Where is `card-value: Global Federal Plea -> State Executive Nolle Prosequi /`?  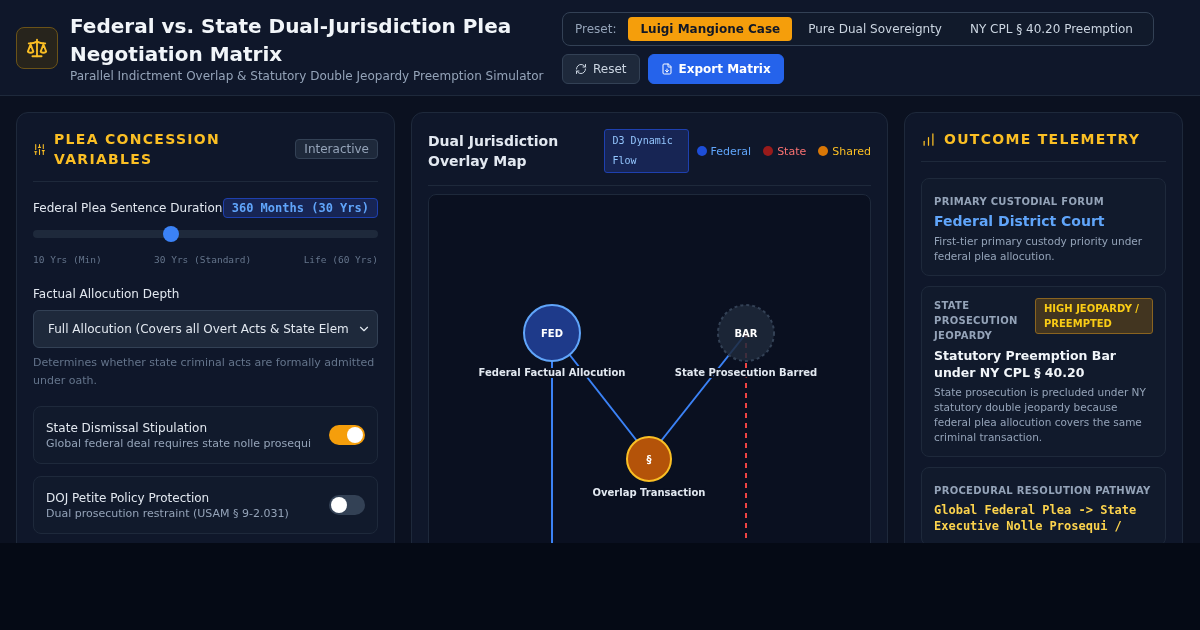
card-value: Global Federal Plea -> State Executive Nolle Prosequi / is located at coordinates (1036, 518).